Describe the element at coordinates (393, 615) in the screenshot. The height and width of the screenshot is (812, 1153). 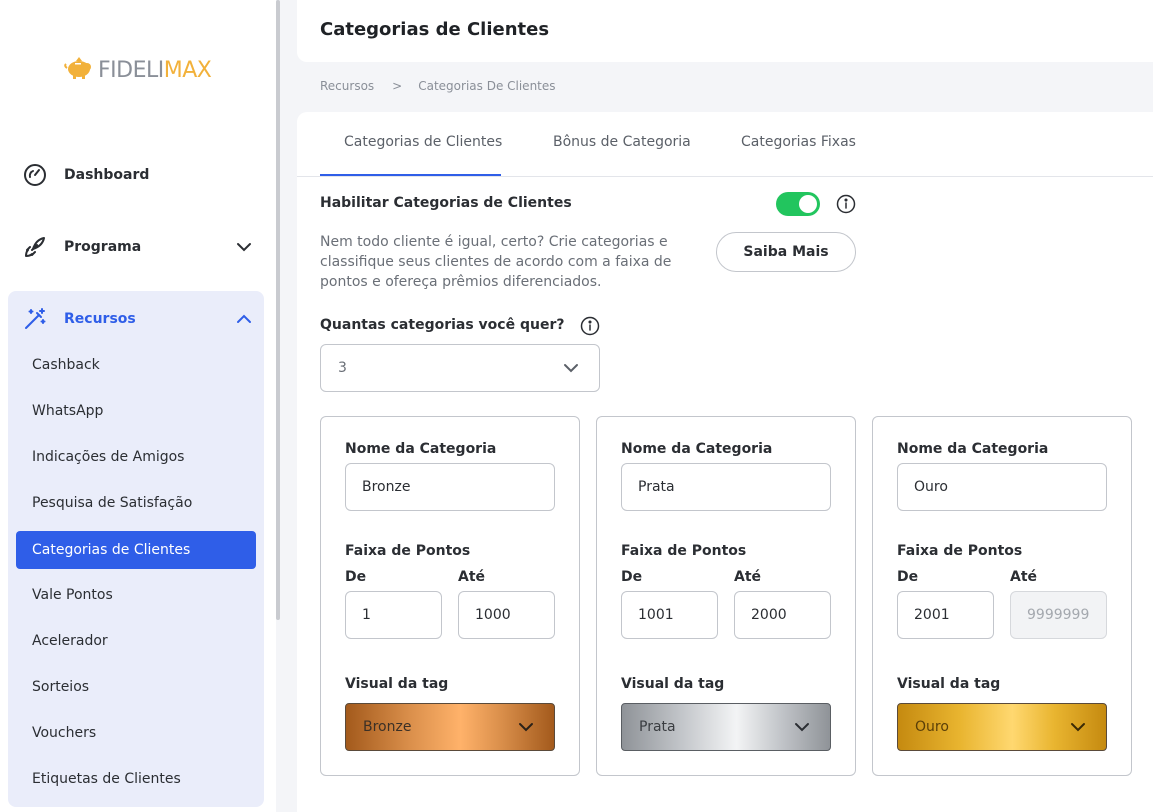
I see `from-input: 1` at that location.